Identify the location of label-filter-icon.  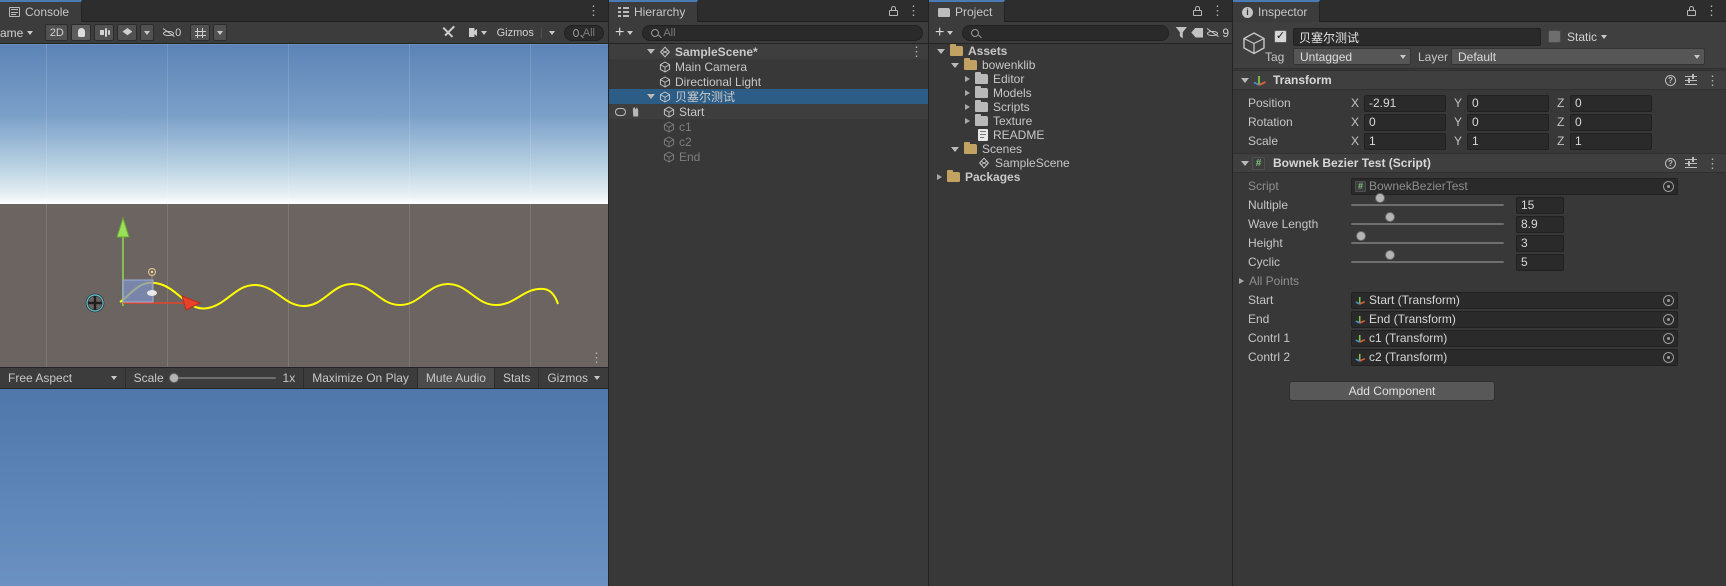
(1197, 32).